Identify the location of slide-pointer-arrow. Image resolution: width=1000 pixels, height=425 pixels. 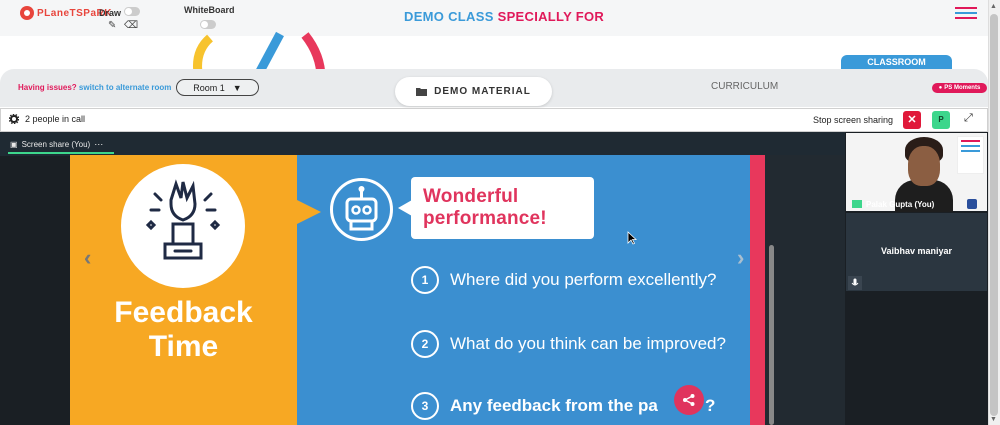
(309, 212).